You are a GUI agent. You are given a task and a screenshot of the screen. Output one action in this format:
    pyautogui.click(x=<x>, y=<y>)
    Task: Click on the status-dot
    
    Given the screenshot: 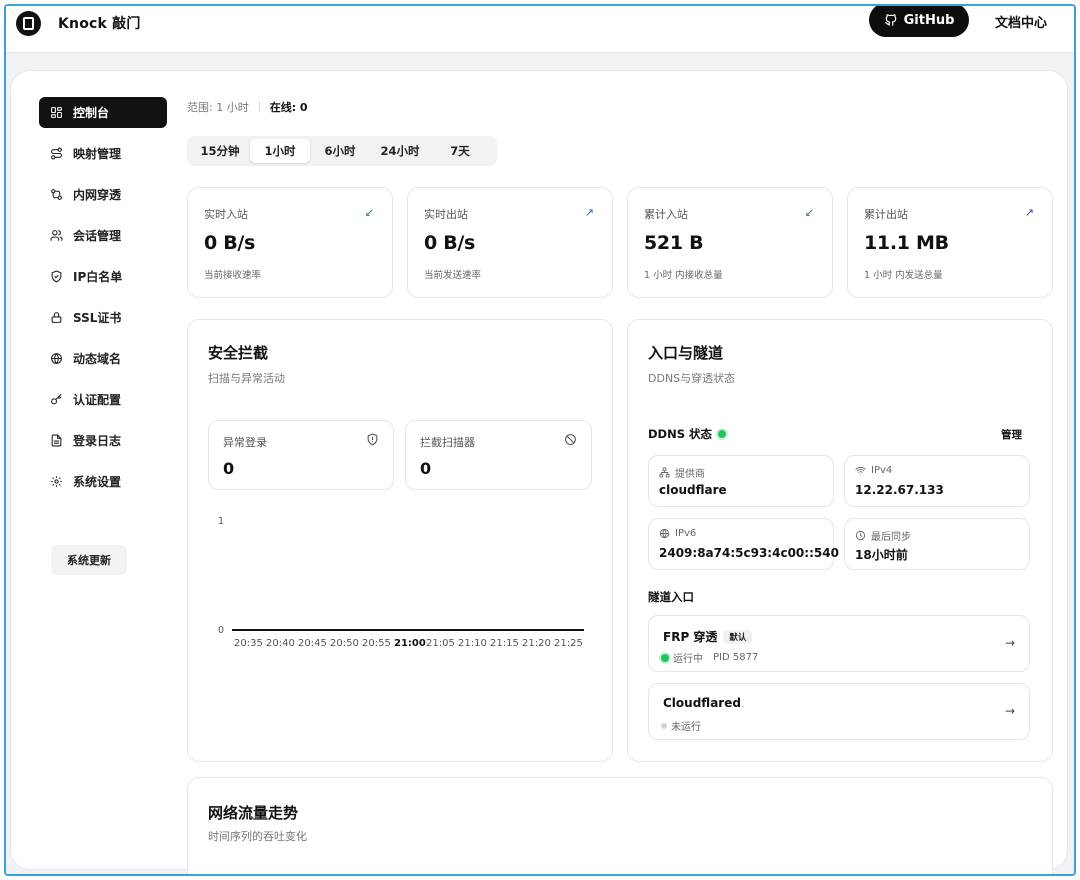 What is the action you would take?
    pyautogui.click(x=665, y=657)
    